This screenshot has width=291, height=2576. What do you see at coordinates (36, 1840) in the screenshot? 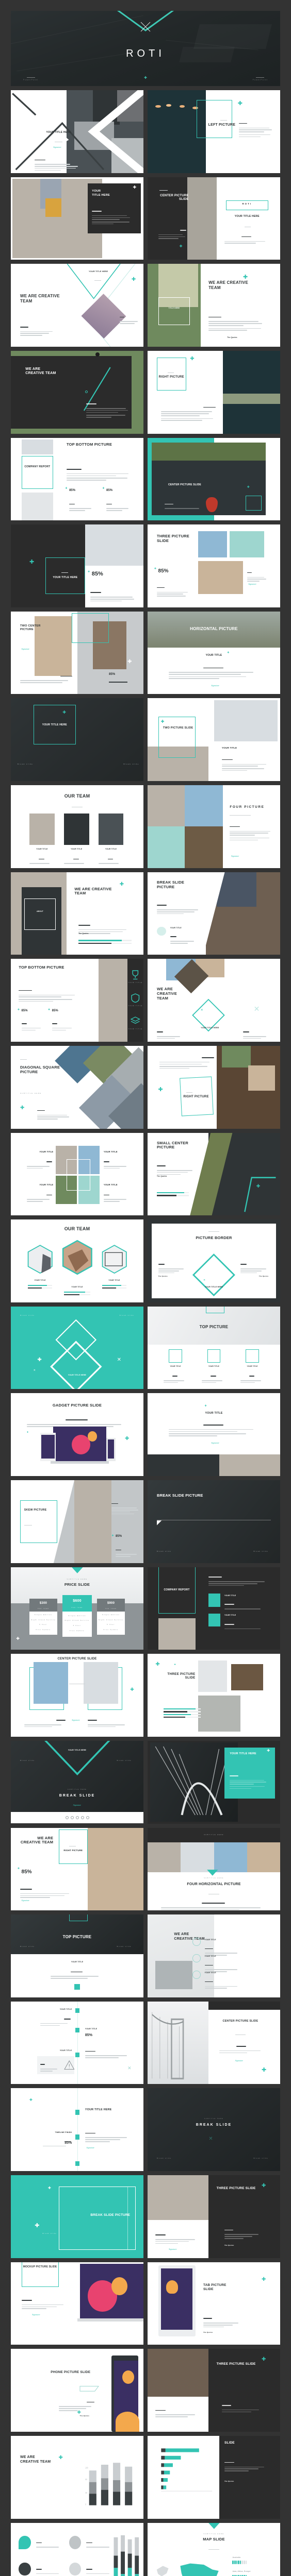
I see `slide-title: WE ARE CREATIVE TEAM` at bounding box center [36, 1840].